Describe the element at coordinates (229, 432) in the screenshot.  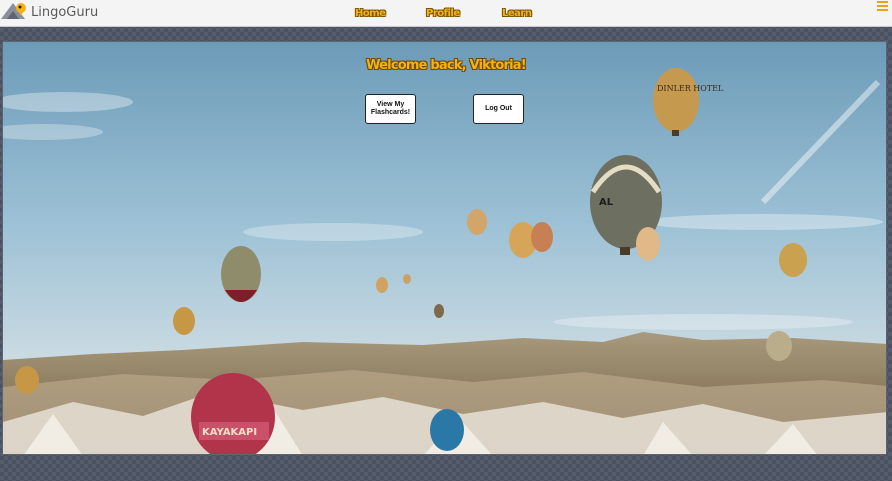
I see `svg-text: KAYAKAPI` at that location.